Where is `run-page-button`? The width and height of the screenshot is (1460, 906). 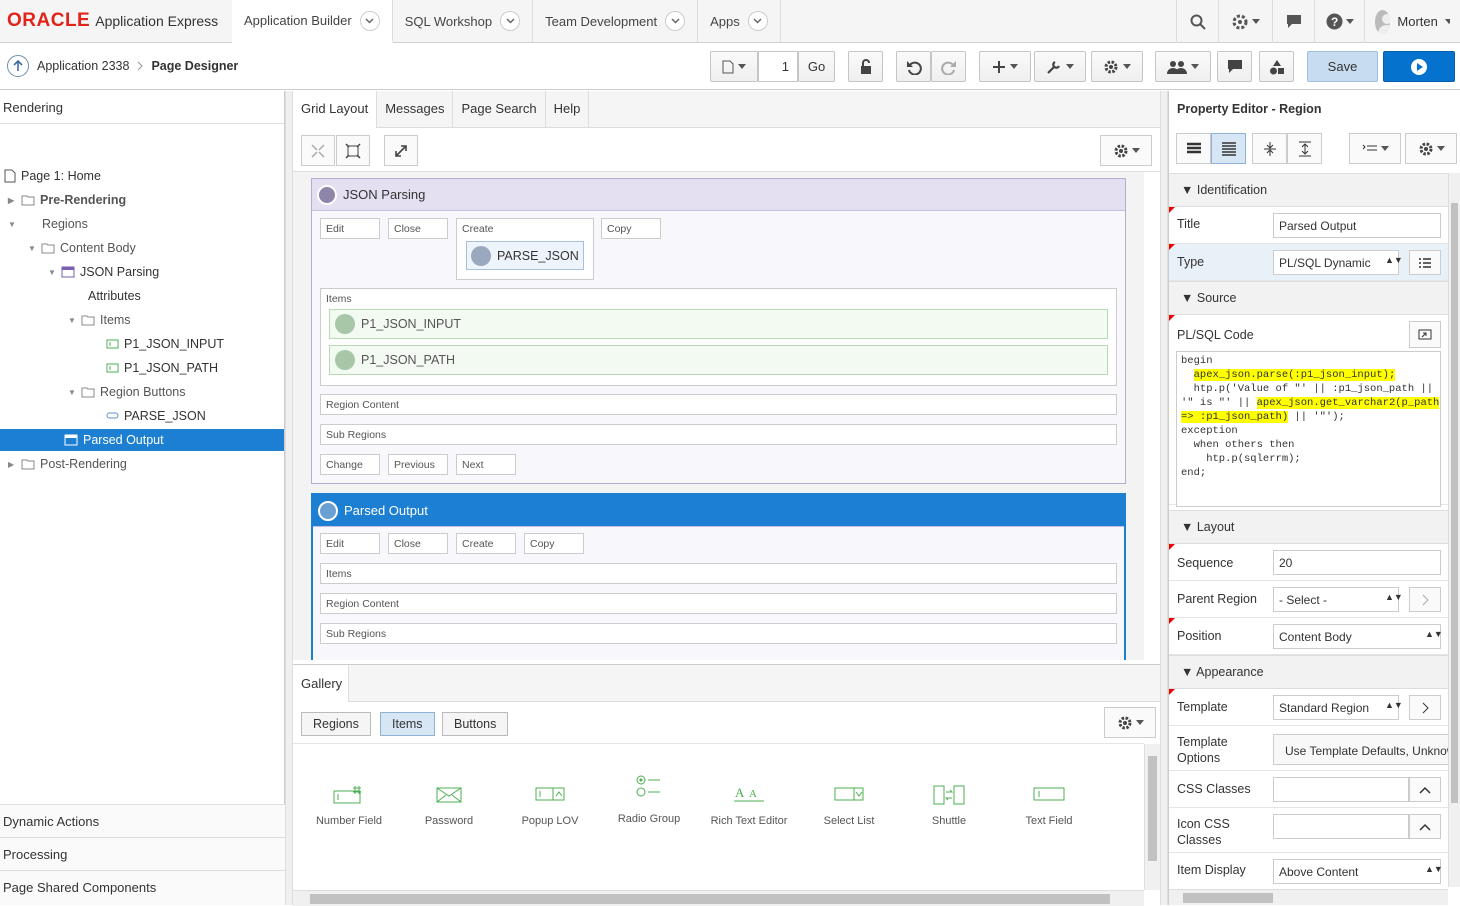 run-page-button is located at coordinates (1419, 66).